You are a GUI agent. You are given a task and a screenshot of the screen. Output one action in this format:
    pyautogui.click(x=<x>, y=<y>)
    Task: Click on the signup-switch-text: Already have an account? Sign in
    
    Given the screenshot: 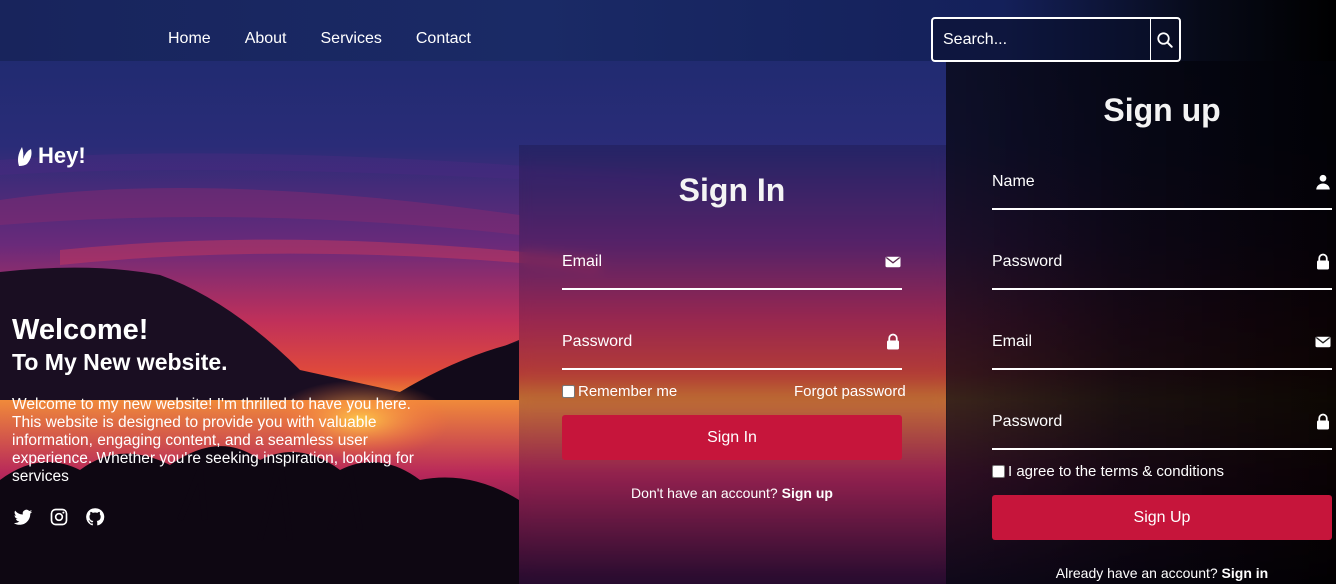 What is the action you would take?
    pyautogui.click(x=1162, y=573)
    